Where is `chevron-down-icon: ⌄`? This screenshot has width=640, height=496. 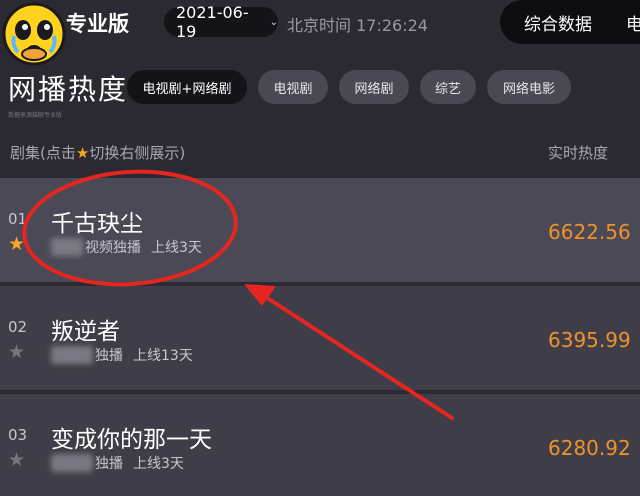
chevron-down-icon: ⌄ is located at coordinates (273, 22).